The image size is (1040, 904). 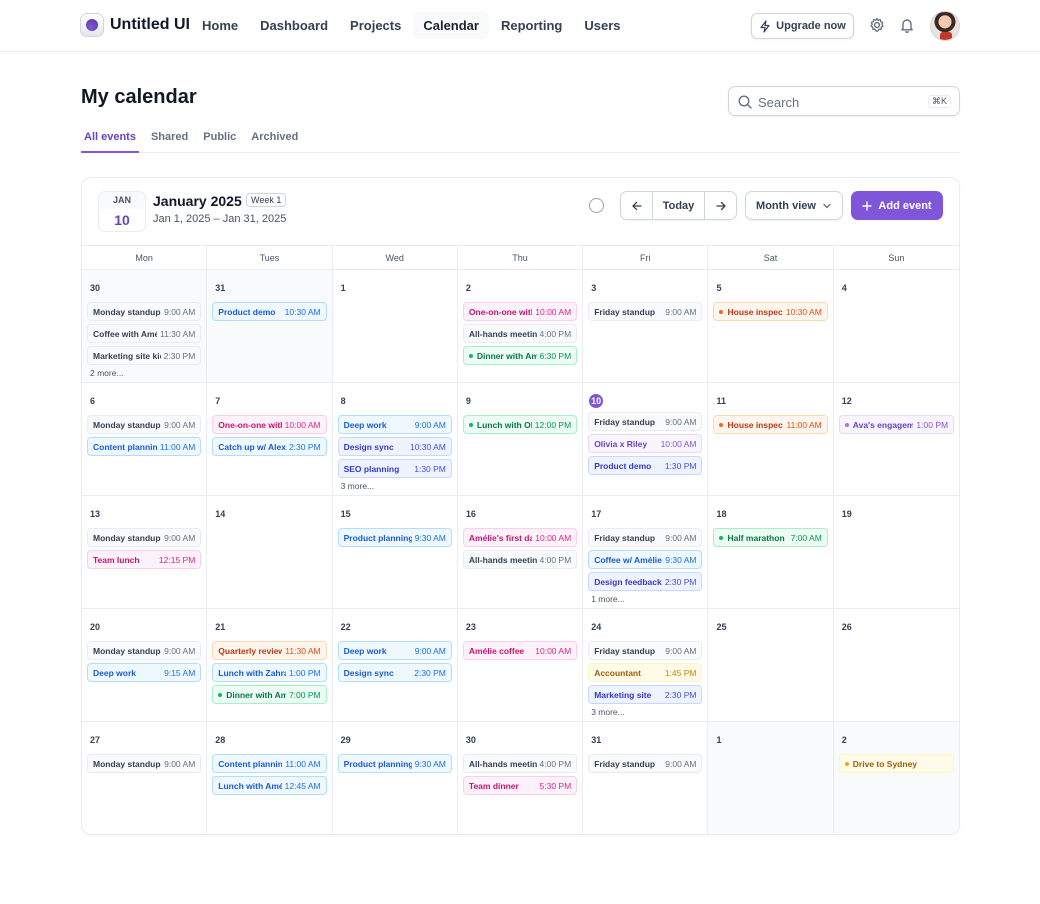 I want to click on event-chip: Design sync 2:30 PM, so click(x=394, y=672).